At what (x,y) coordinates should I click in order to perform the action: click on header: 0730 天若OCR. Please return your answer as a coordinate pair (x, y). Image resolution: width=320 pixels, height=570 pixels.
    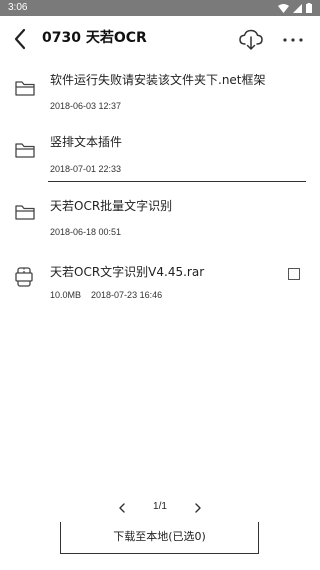
    Looking at the image, I should click on (160, 39).